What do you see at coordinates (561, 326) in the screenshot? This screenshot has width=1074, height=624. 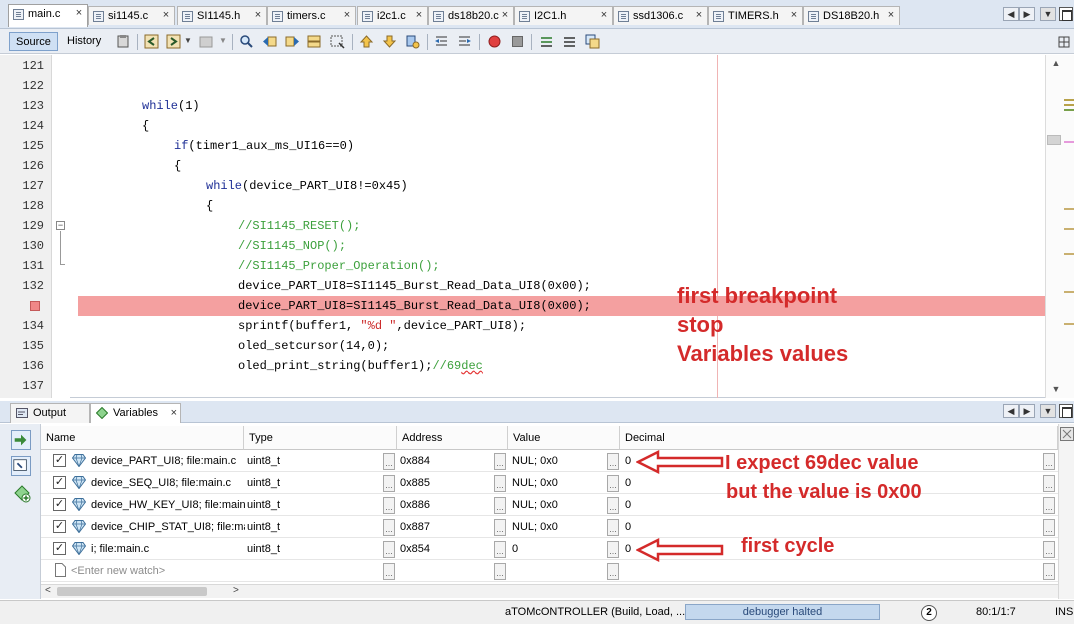 I see `code-line: sprintf(buffer1, "%d ",device_PART_UI8);` at bounding box center [561, 326].